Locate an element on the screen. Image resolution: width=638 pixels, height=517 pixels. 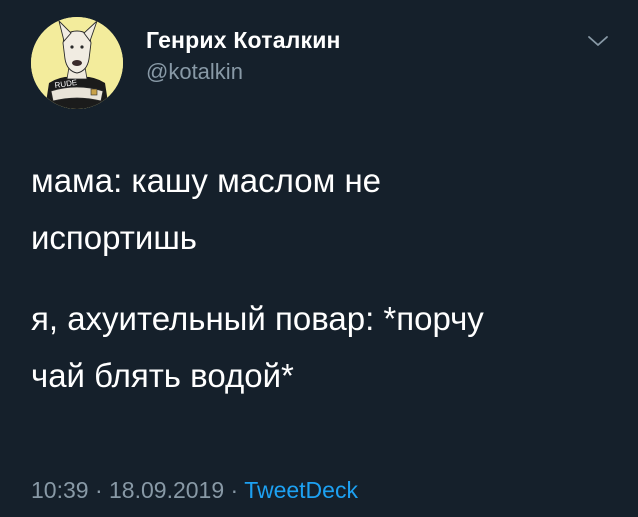
tweet-time: 10:39 is located at coordinates (60, 490).